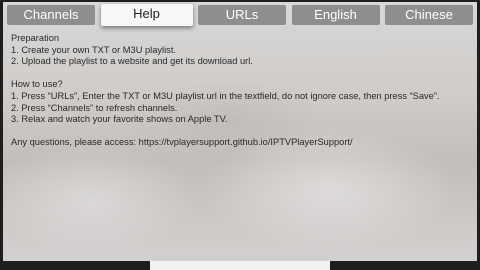 The height and width of the screenshot is (270, 480). What do you see at coordinates (37, 84) in the screenshot?
I see `usage-heading: How to use?` at bounding box center [37, 84].